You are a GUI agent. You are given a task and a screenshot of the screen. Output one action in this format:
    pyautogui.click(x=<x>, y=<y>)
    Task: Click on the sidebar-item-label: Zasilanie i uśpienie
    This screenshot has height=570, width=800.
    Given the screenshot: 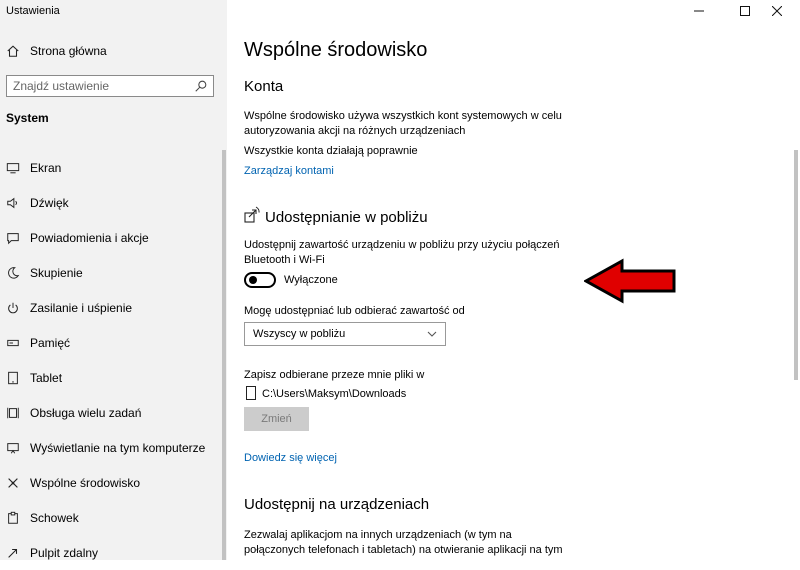 What is the action you would take?
    pyautogui.click(x=81, y=307)
    